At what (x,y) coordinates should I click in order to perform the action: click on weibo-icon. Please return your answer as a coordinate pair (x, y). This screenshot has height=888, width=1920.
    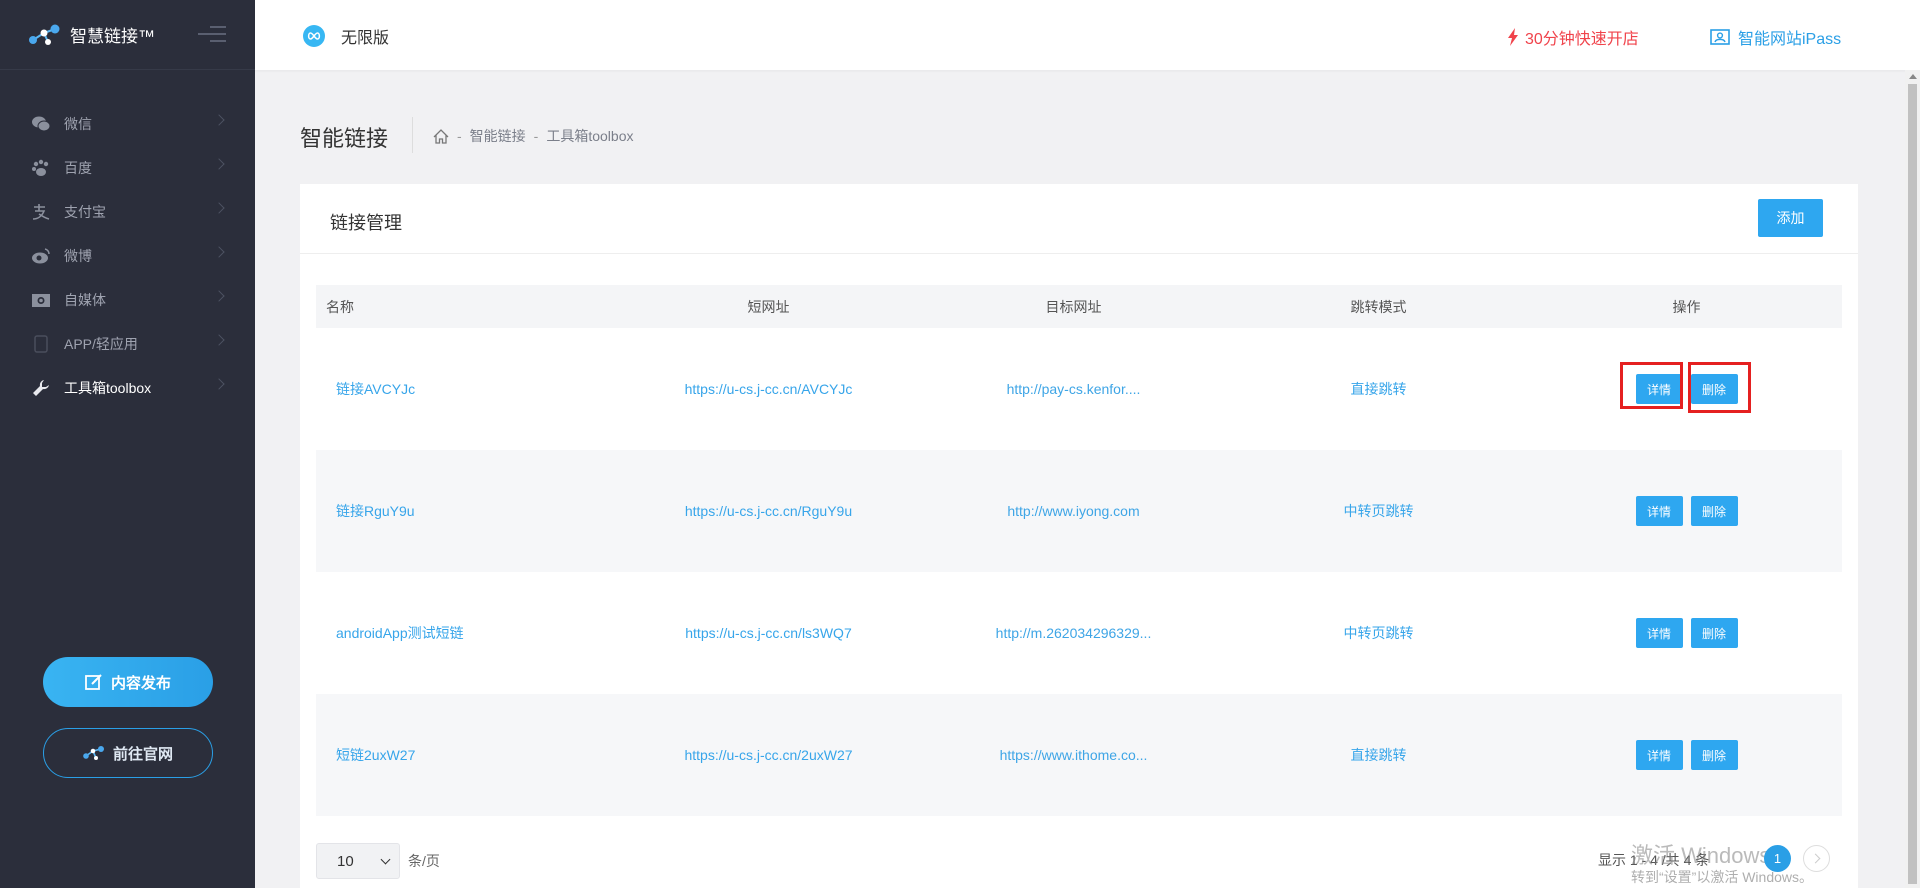
    Looking at the image, I should click on (41, 256).